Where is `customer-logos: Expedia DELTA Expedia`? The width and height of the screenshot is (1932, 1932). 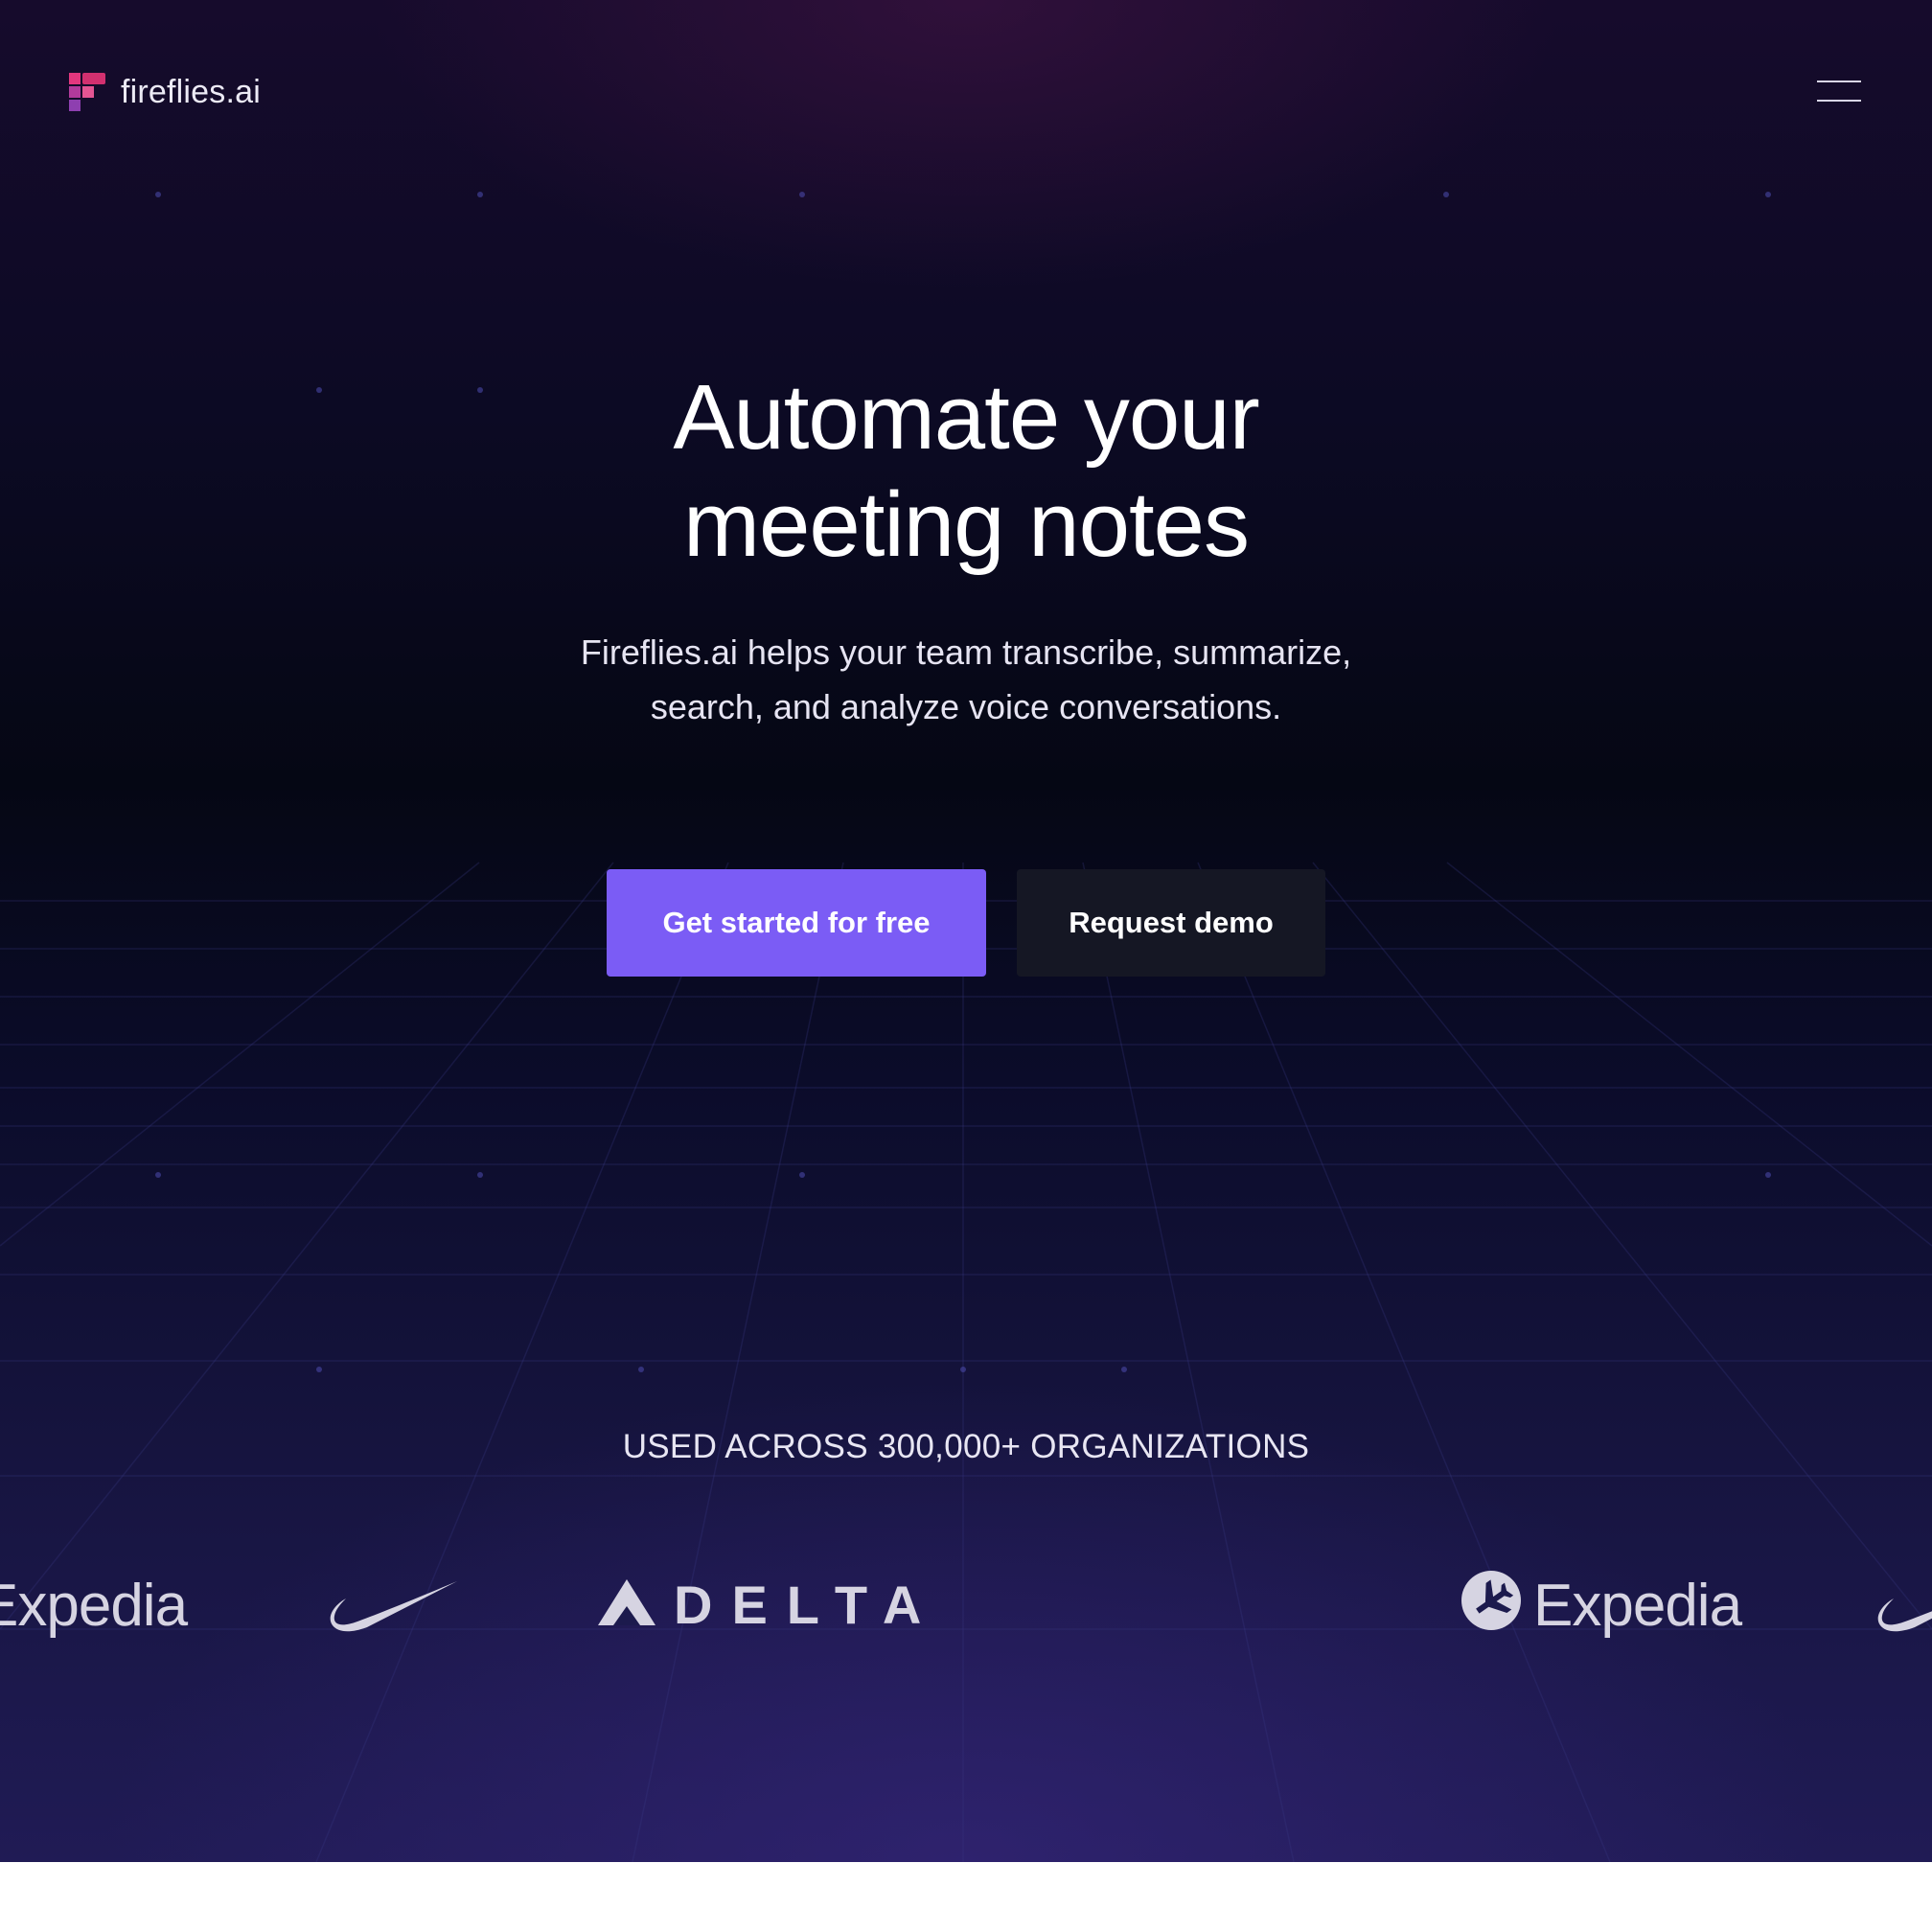
customer-logos: Expedia DELTA Expedia is located at coordinates (966, 1610).